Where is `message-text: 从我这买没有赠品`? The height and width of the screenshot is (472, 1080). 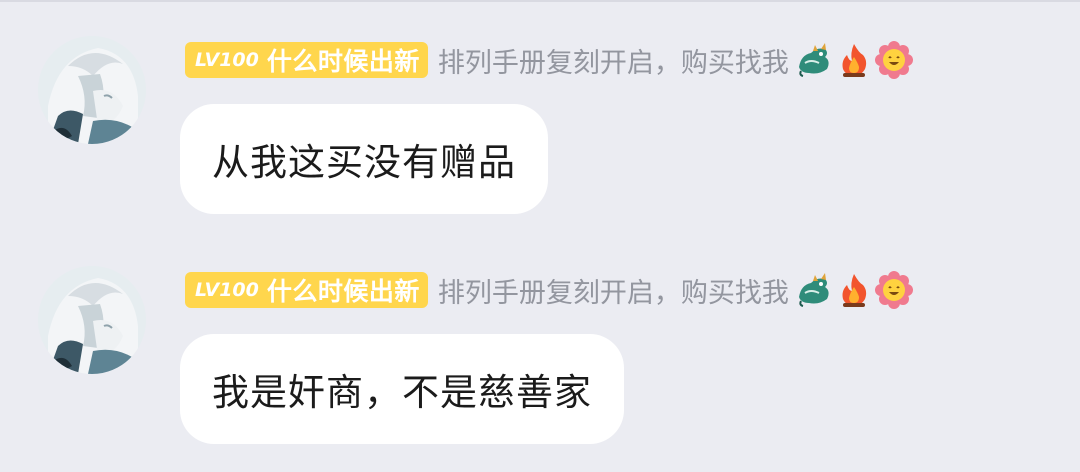
message-text: 从我这买没有赠品 is located at coordinates (364, 162).